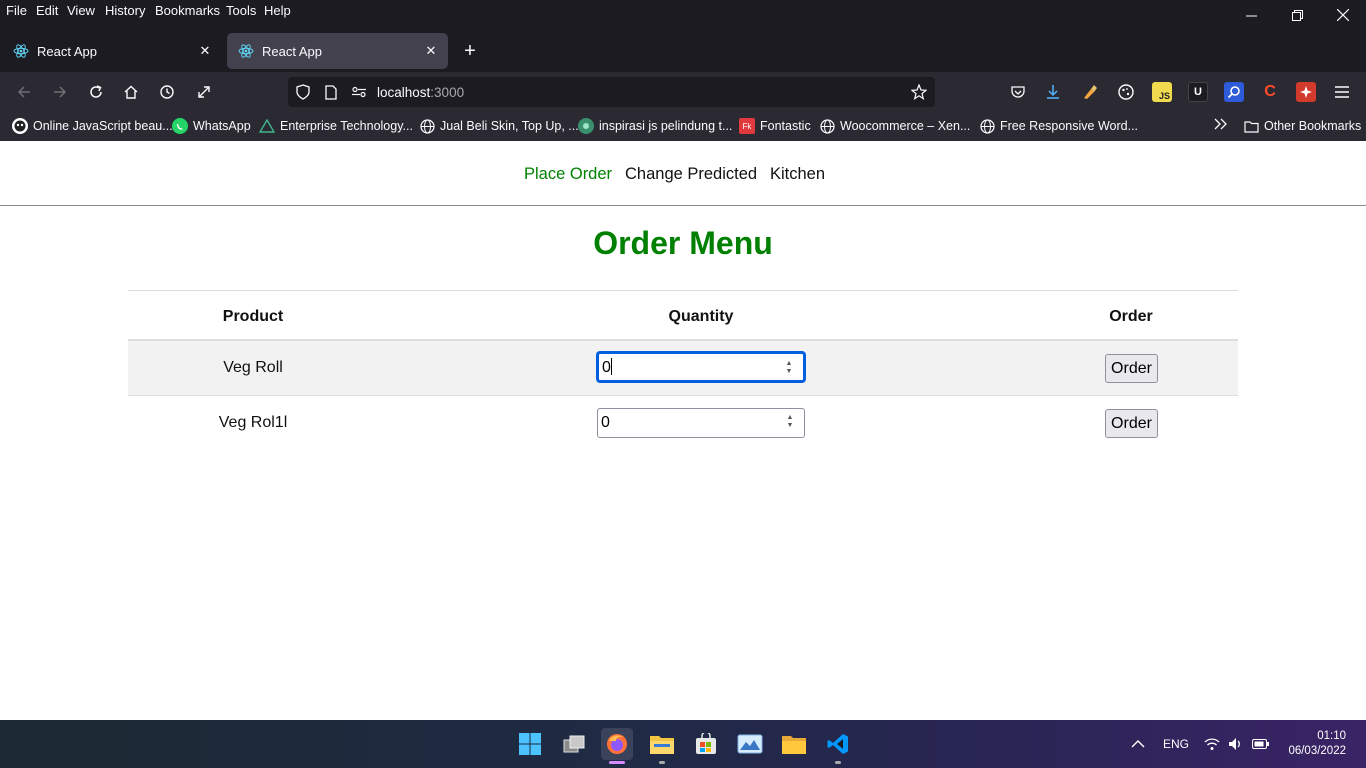 The width and height of the screenshot is (1366, 768). What do you see at coordinates (187, 10) in the screenshot?
I see `menu-bookmarks: Bookmarks` at bounding box center [187, 10].